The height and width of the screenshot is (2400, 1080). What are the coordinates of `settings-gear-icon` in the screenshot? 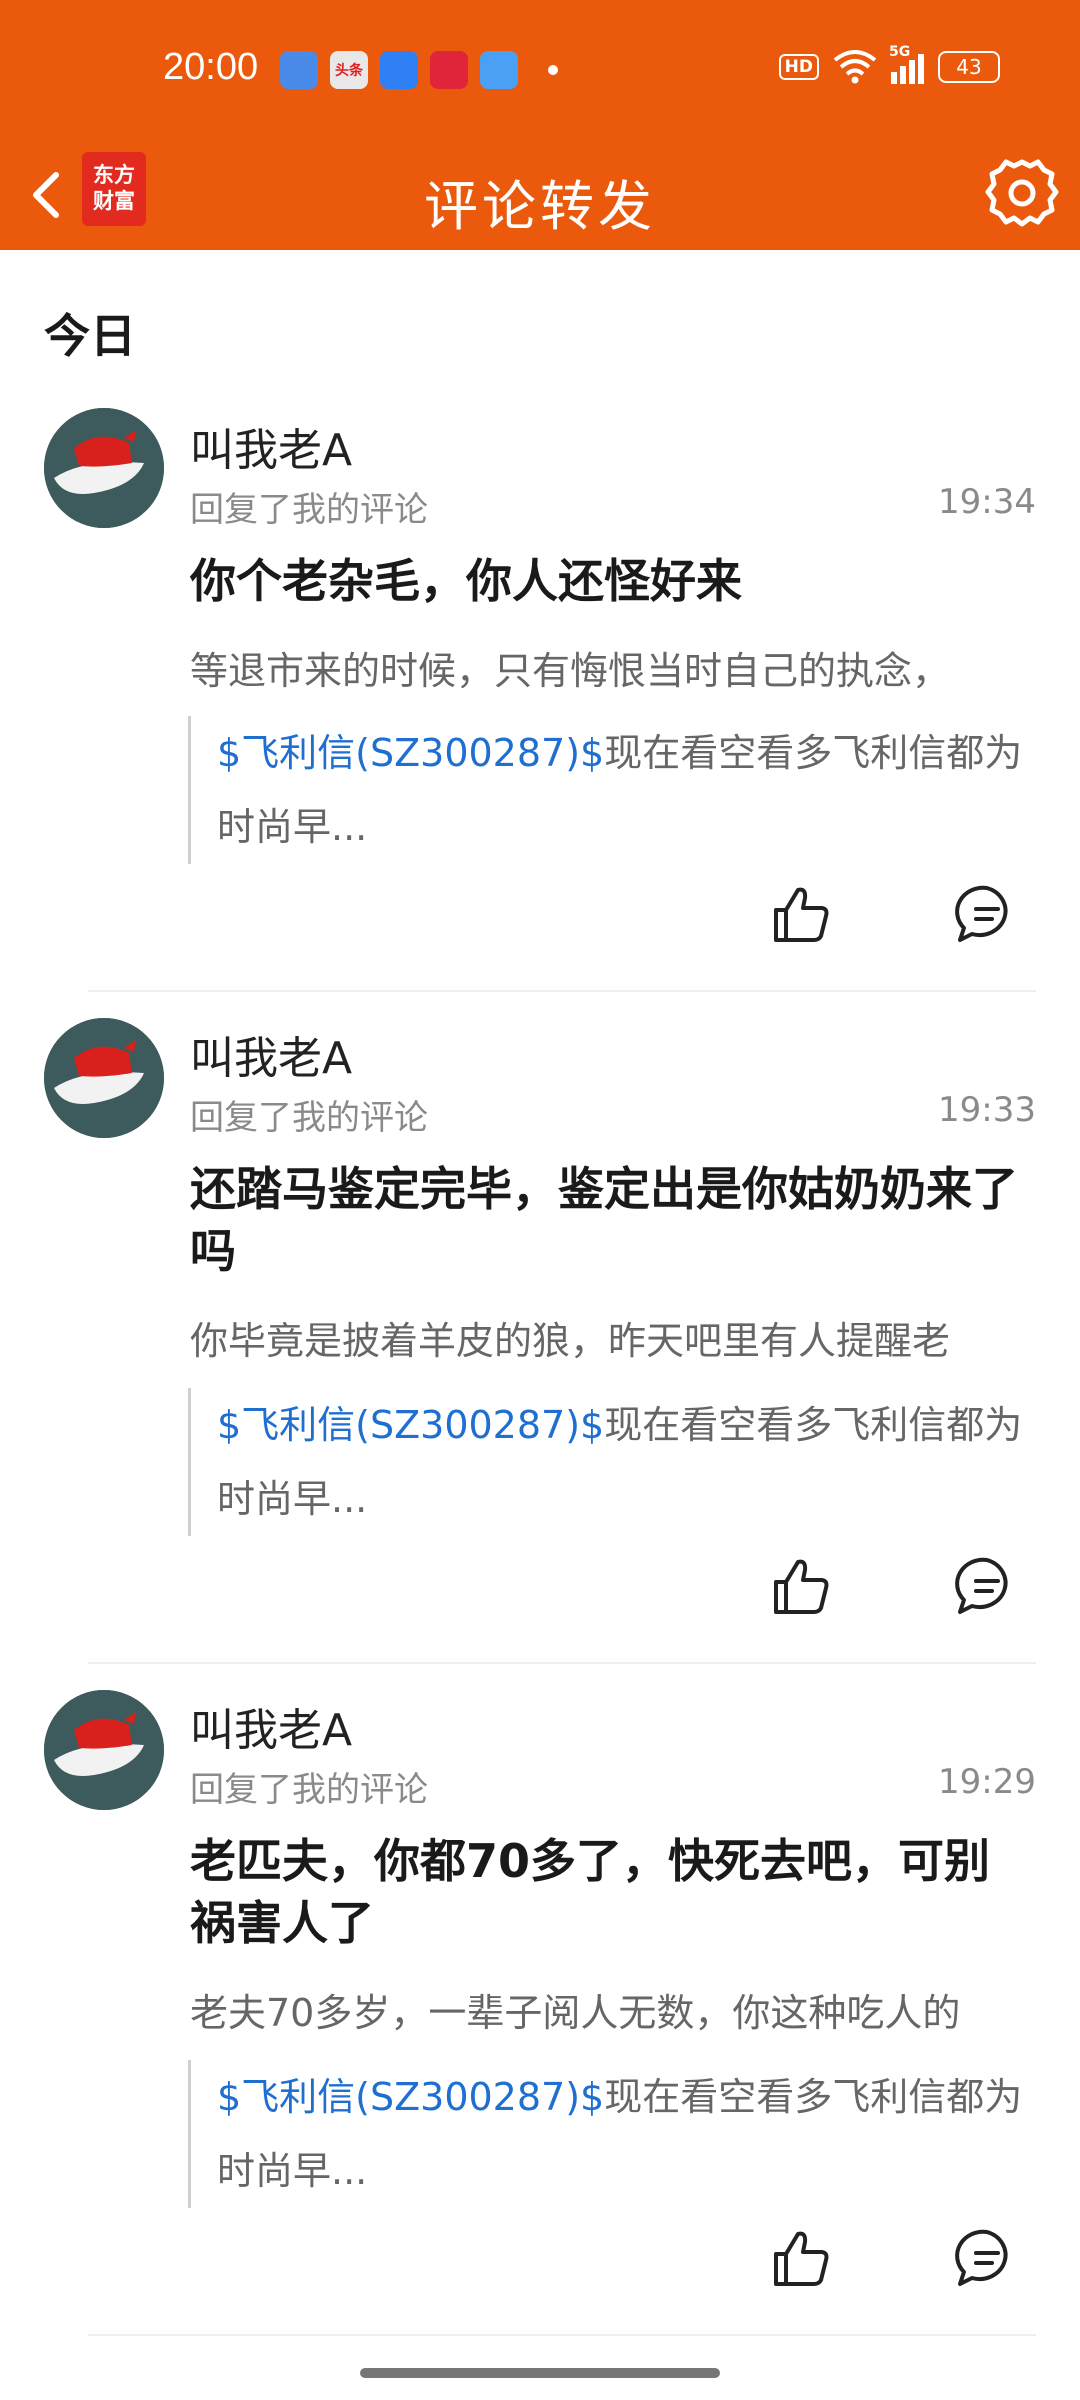 It's located at (1022, 194).